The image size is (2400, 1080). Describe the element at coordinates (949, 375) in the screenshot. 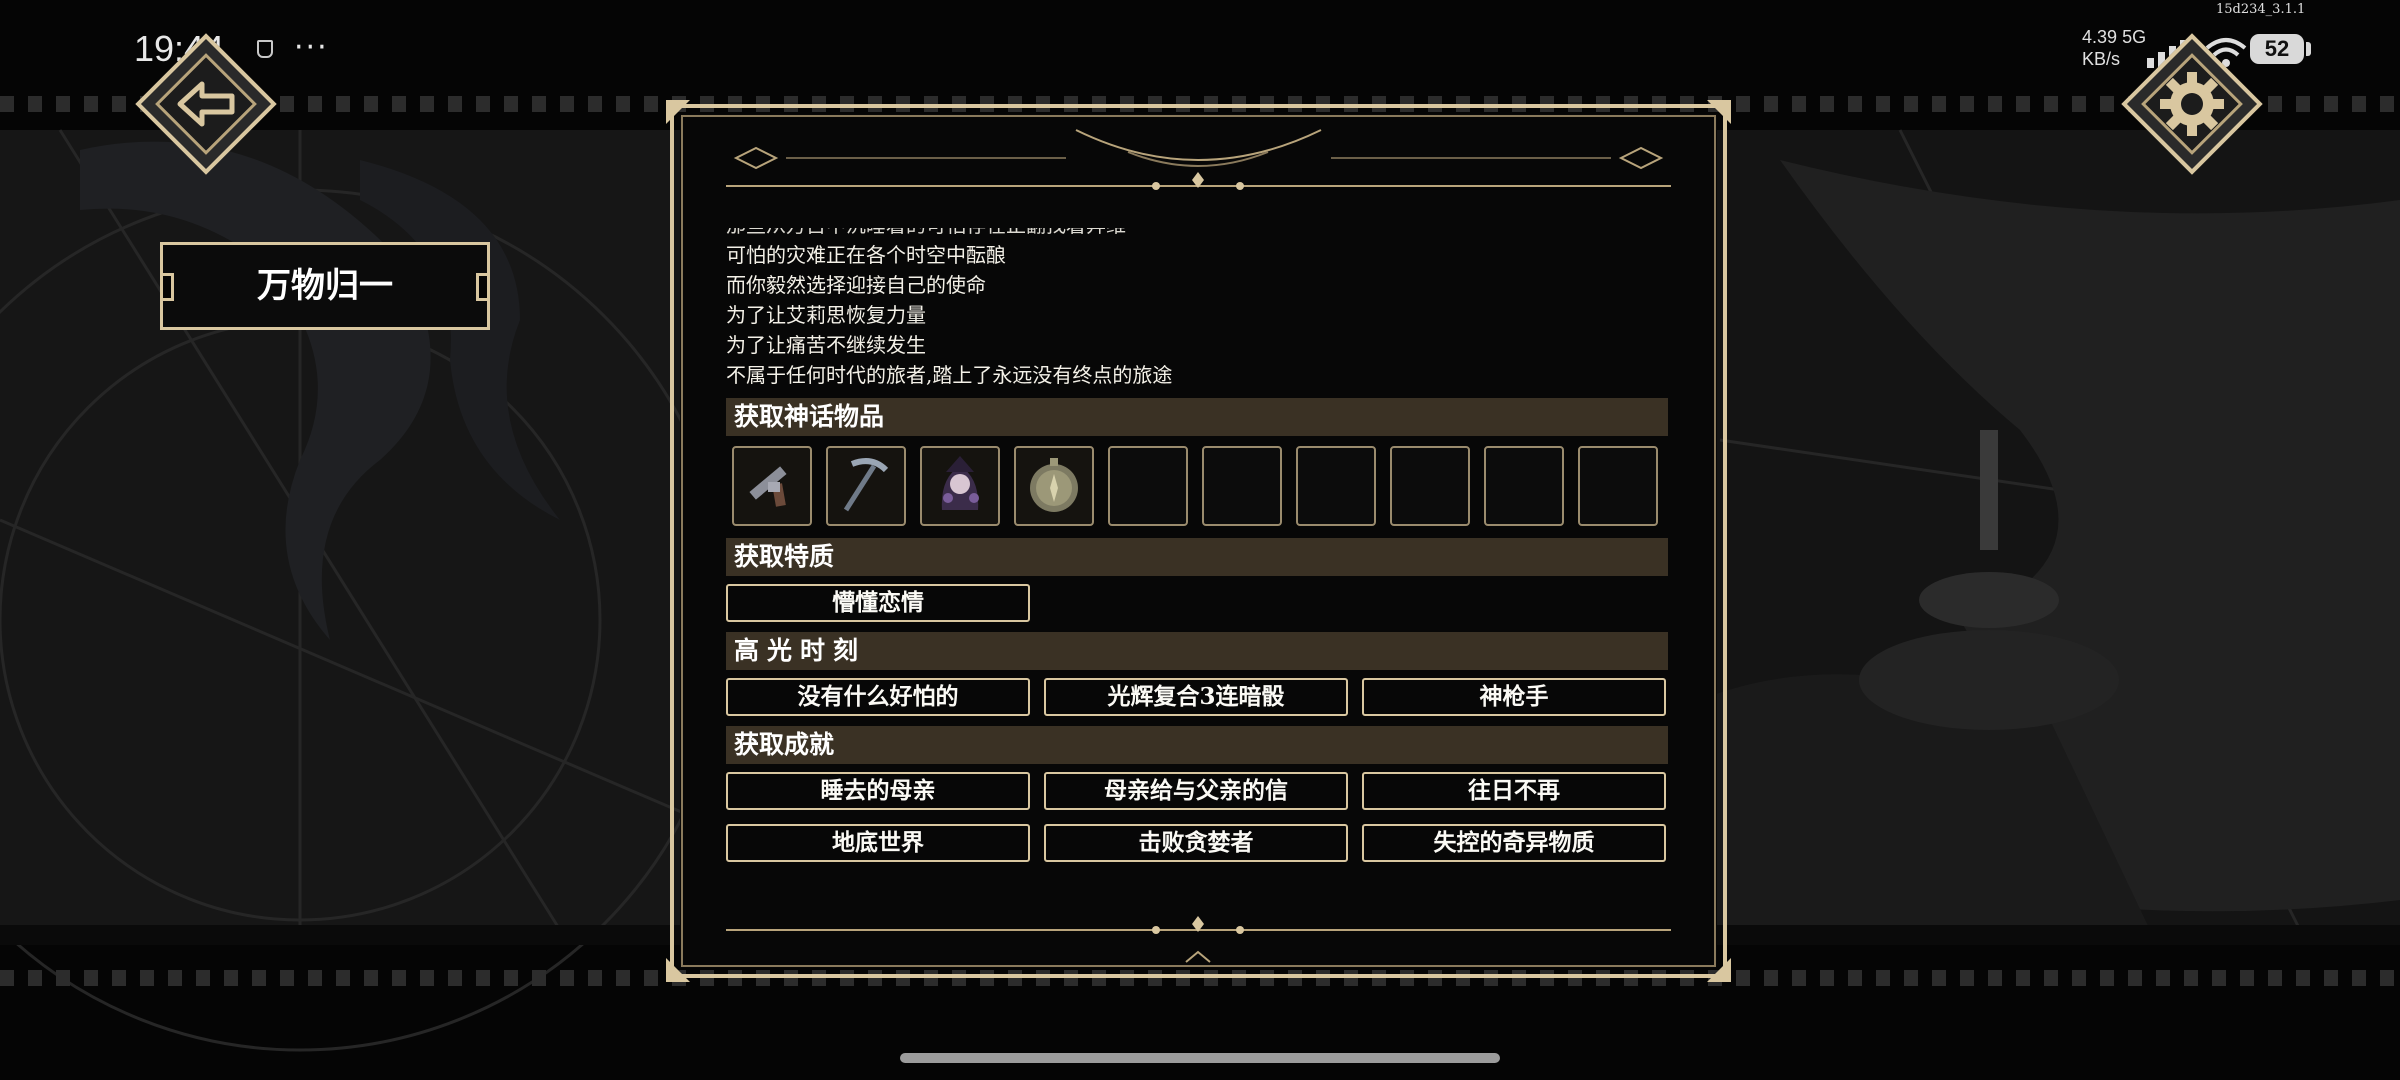

I see `story-line: 不属于任何时代的旅者,踏上了永远没有终点的旅途` at that location.